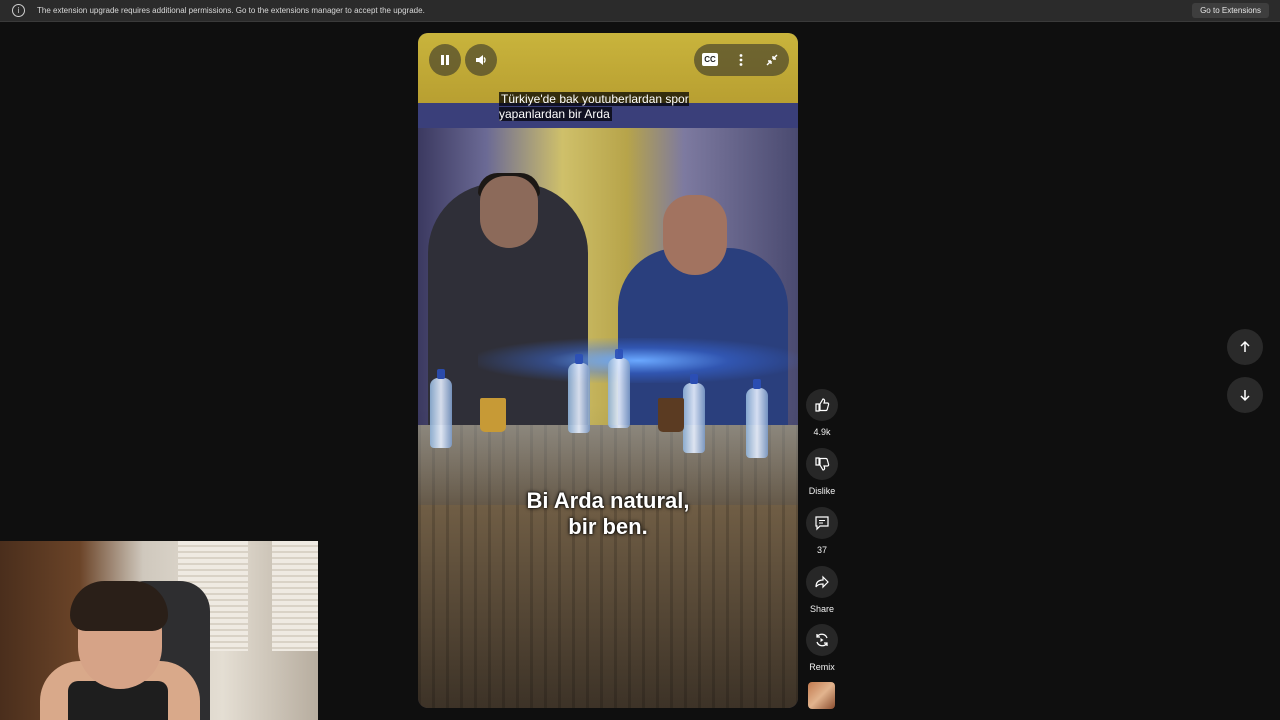  What do you see at coordinates (821, 695) in the screenshot?
I see `sound-thumbnail` at bounding box center [821, 695].